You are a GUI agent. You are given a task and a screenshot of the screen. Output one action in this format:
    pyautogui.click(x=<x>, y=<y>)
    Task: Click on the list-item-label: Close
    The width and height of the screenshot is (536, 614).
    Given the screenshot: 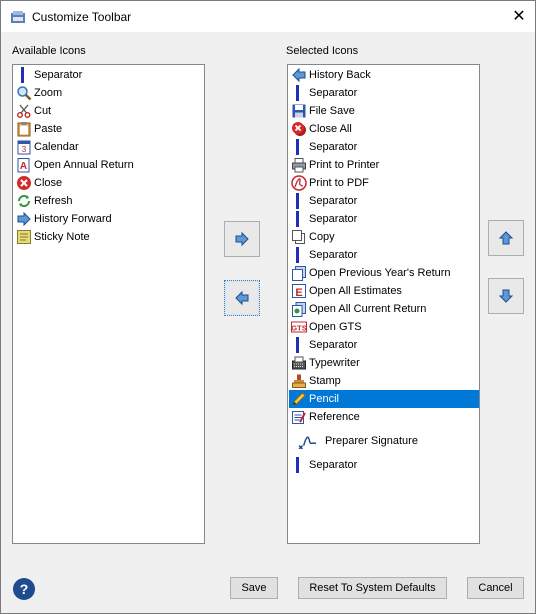 What is the action you would take?
    pyautogui.click(x=48, y=183)
    